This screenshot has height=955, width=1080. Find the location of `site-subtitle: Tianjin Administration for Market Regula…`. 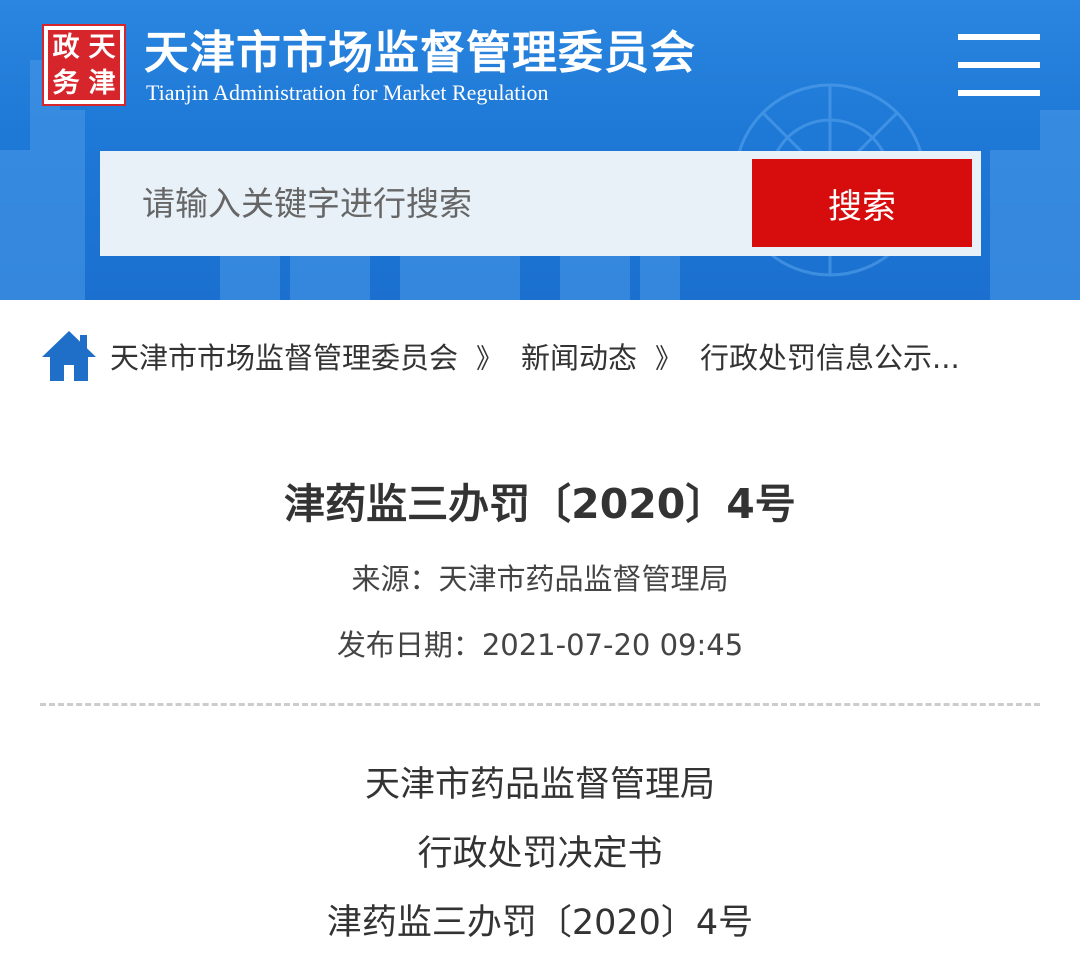

site-subtitle: Tianjin Administration for Market Regula… is located at coordinates (347, 92).